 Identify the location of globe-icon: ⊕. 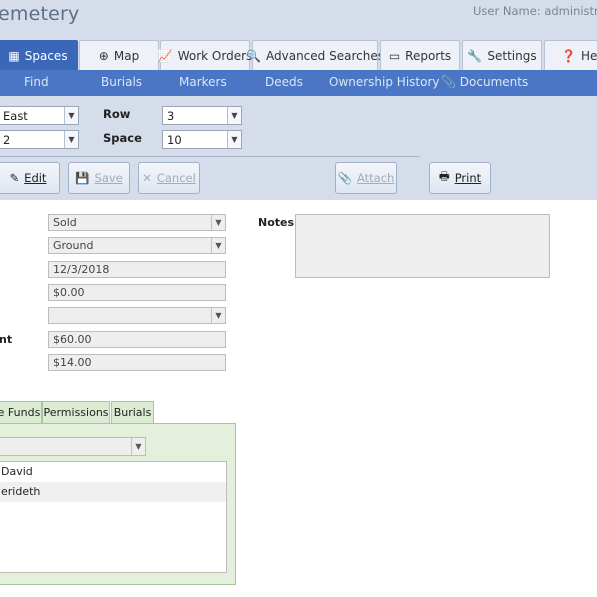
(103, 55).